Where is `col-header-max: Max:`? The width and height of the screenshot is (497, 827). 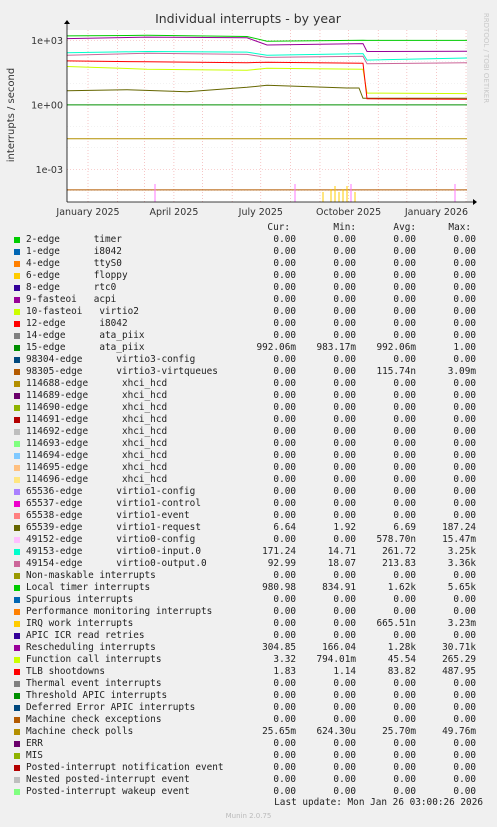
col-header-max: Max: is located at coordinates (459, 227).